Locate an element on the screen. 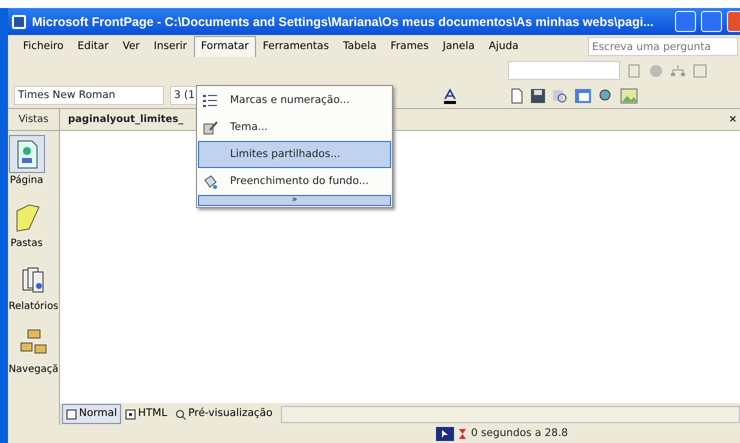 This screenshot has height=443, width=740. table-icon is located at coordinates (583, 96).